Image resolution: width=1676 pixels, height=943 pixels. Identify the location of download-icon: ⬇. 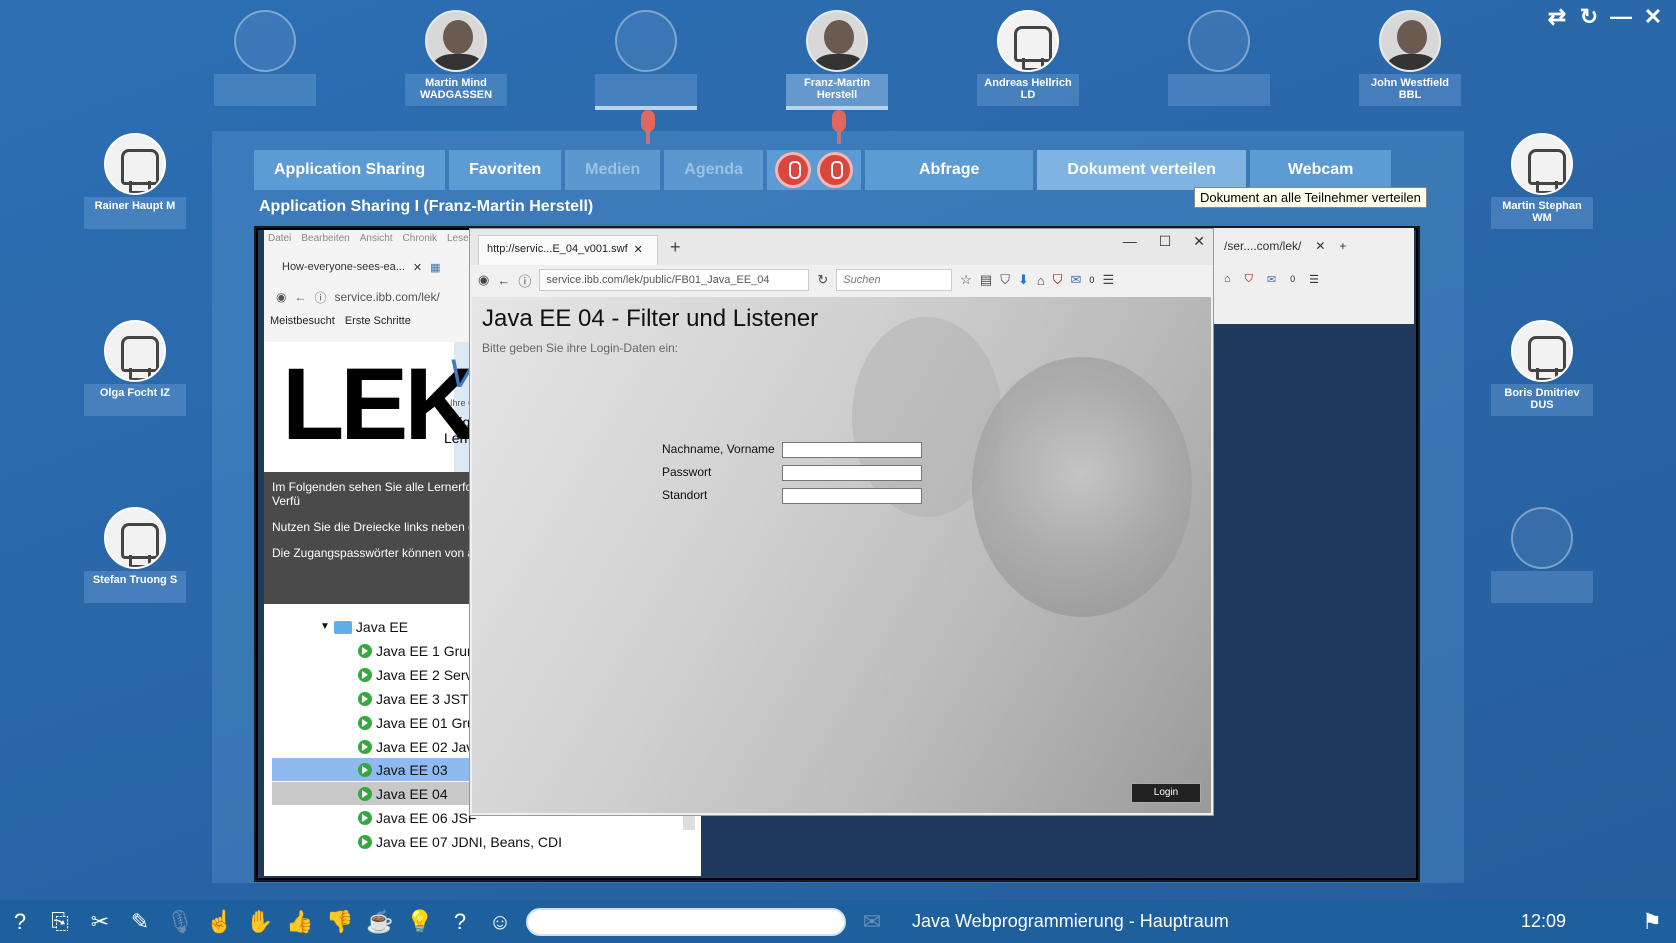
(1023, 280).